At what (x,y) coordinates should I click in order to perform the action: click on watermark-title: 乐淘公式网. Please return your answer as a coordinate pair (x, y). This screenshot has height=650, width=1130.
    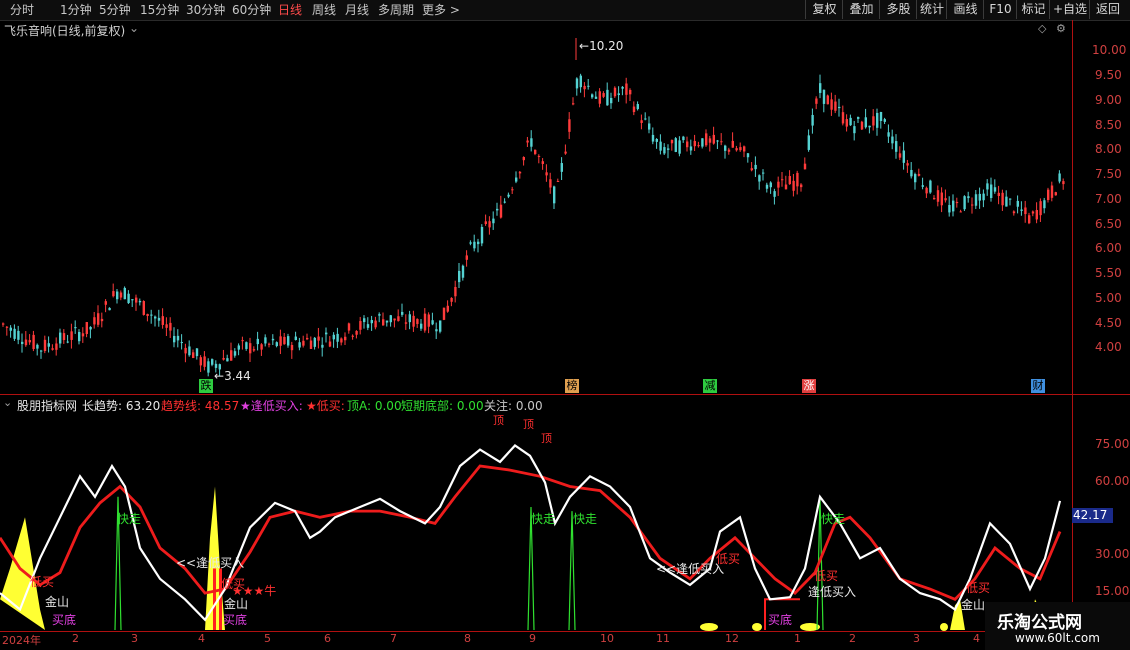
    Looking at the image, I should click on (1039, 623).